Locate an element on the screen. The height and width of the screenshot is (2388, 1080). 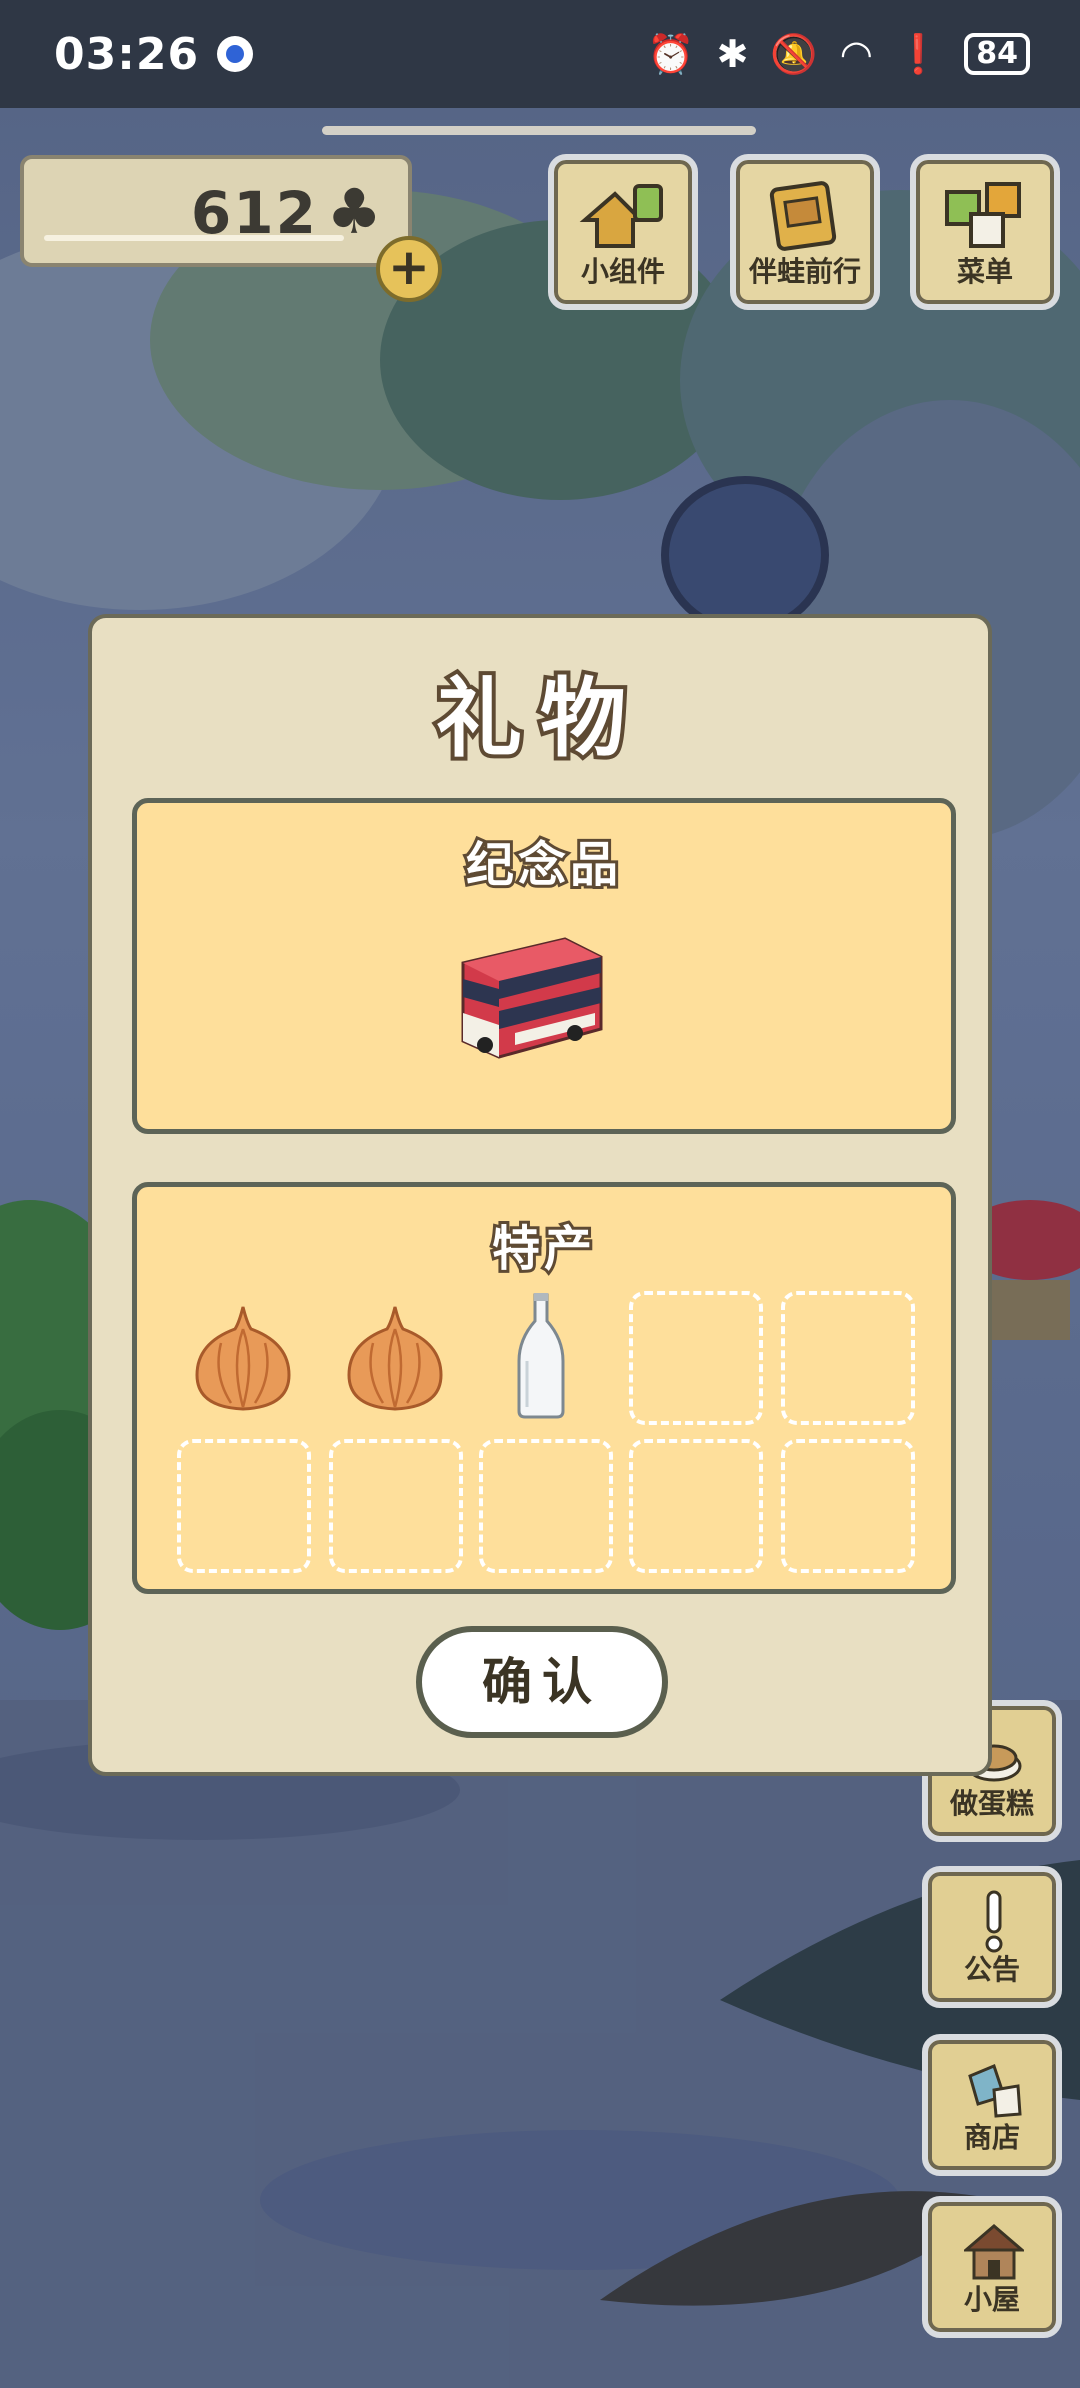
battery-icon: 84 is located at coordinates (997, 54).